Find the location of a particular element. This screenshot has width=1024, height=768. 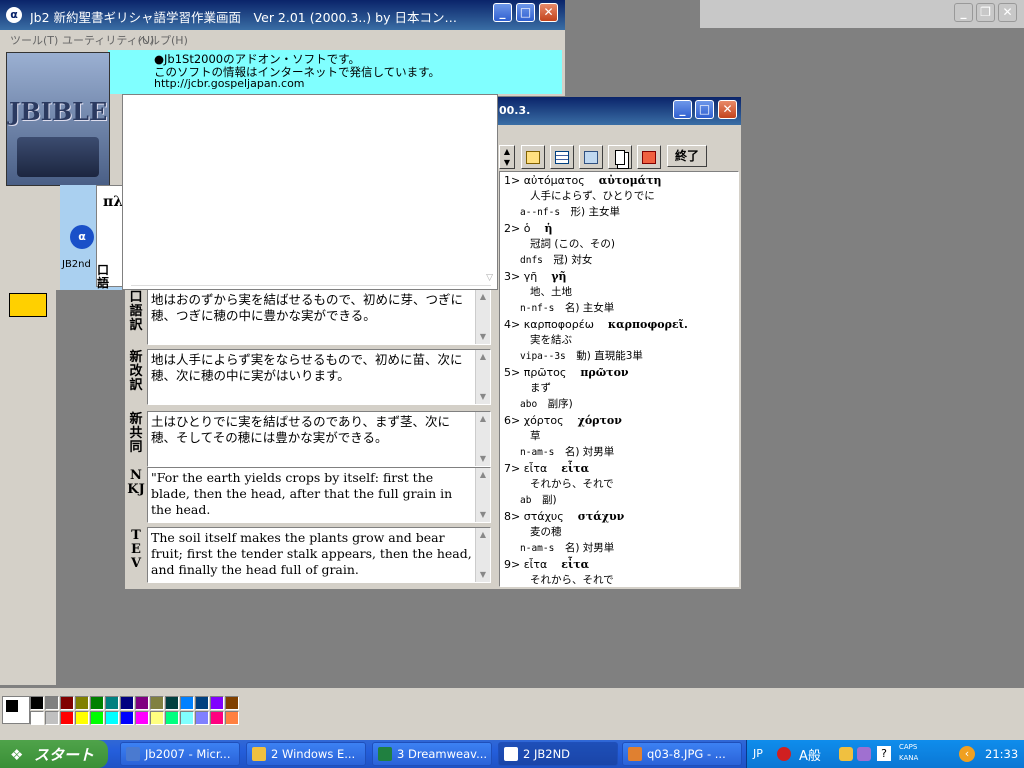

vocab-lemma: καρποφορέω is located at coordinates (558, 324).